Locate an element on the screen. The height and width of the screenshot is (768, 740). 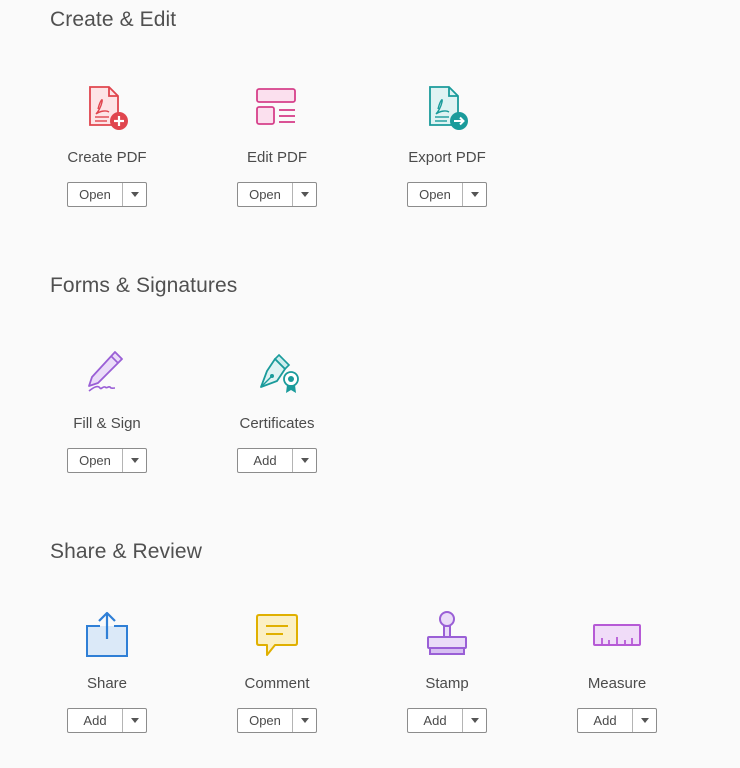
tool-label: Create PDF is located at coordinates (107, 157).